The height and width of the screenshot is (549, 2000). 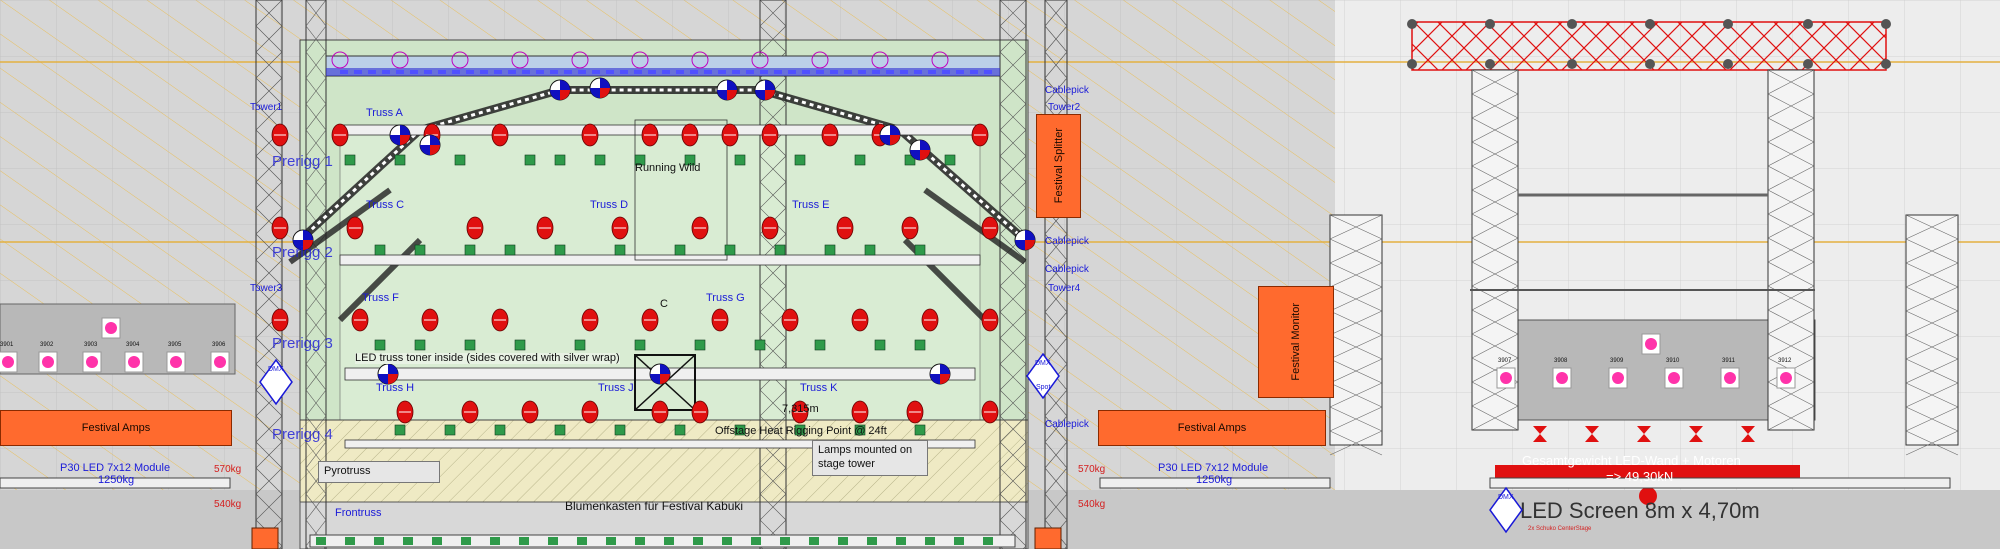 I want to click on truss-h-label: Truss H, so click(x=395, y=388).